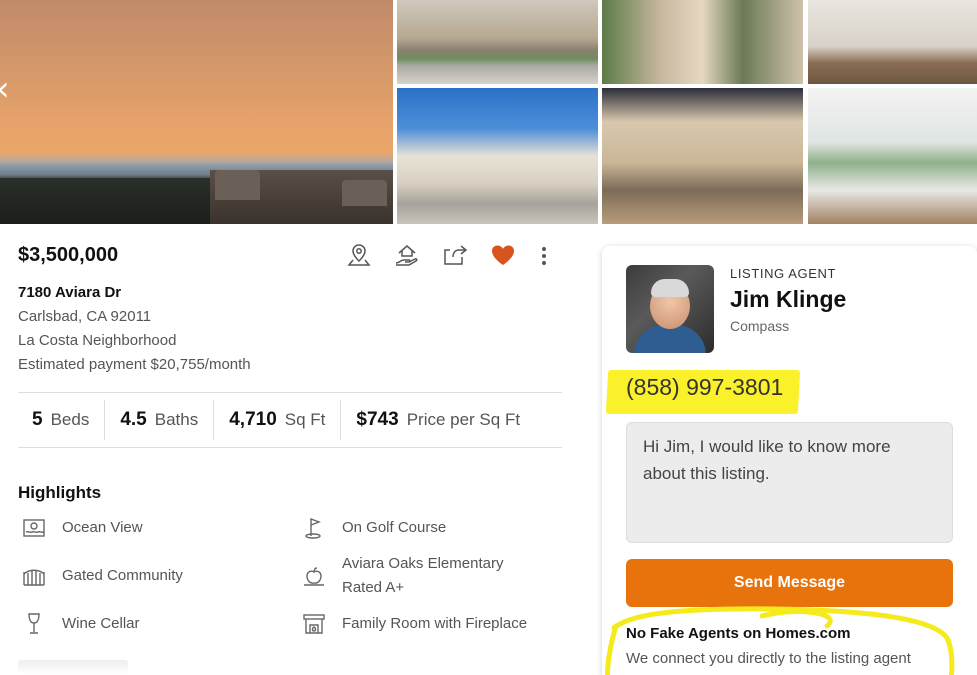 The height and width of the screenshot is (675, 977). I want to click on next-section-heading, so click(73, 667).